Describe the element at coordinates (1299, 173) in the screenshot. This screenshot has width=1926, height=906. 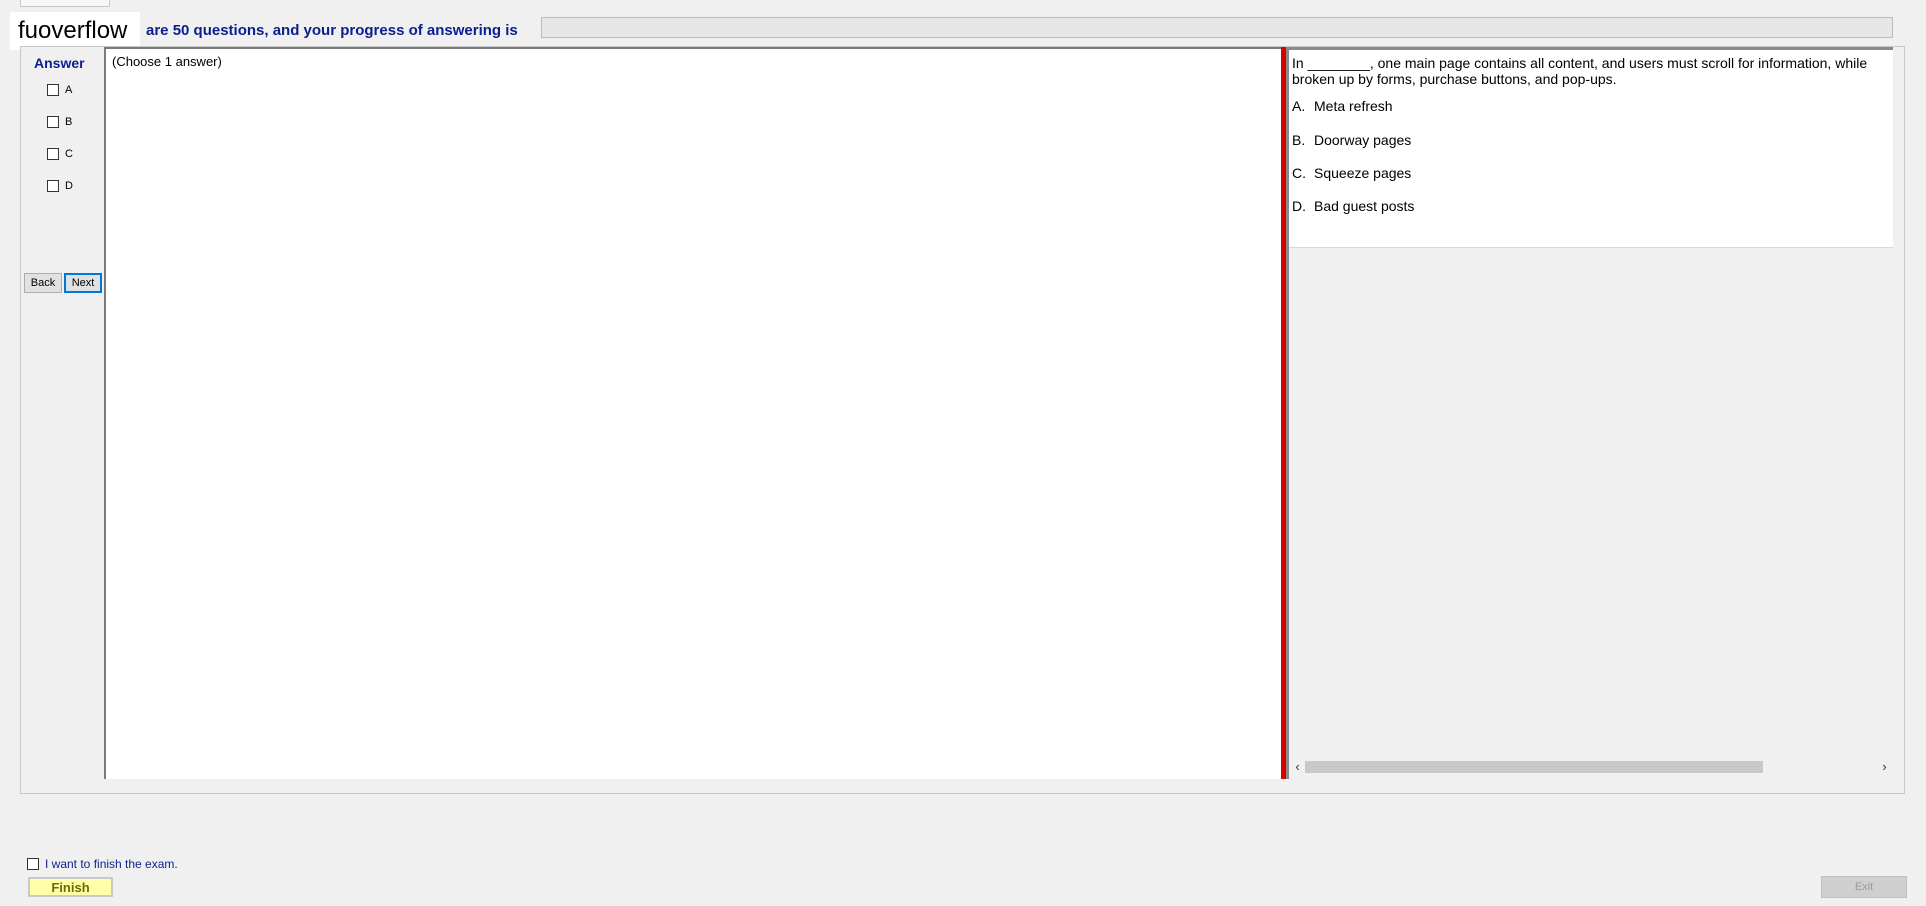
I see `choice-letter: C.` at that location.